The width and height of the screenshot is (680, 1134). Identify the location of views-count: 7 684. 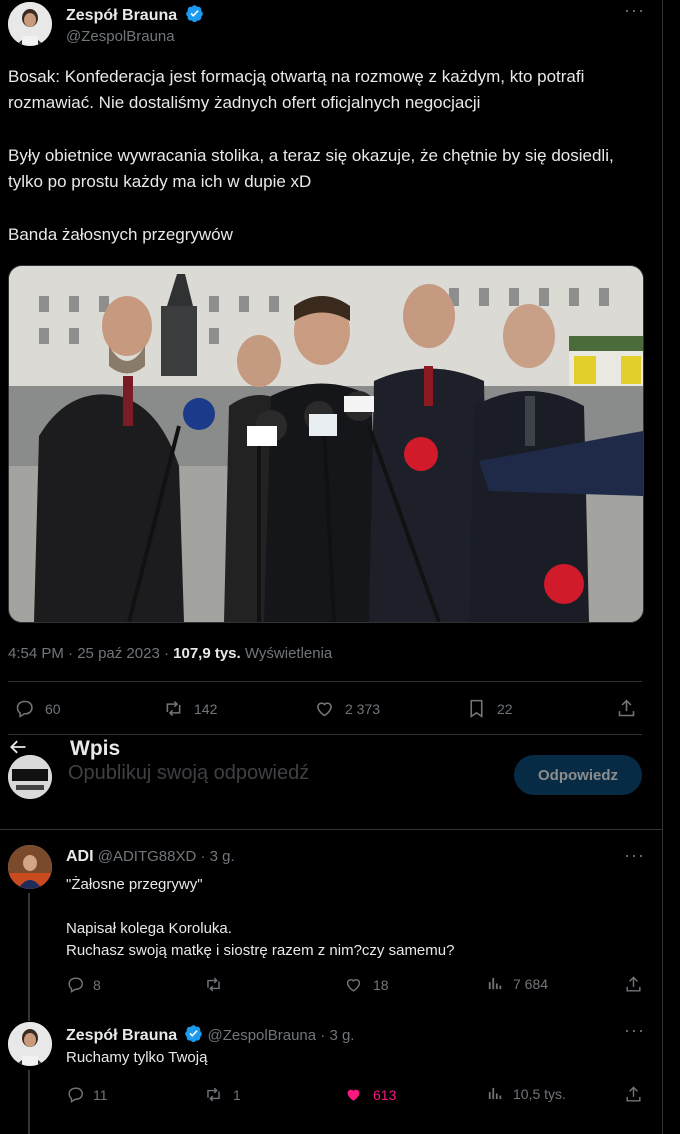
(531, 983).